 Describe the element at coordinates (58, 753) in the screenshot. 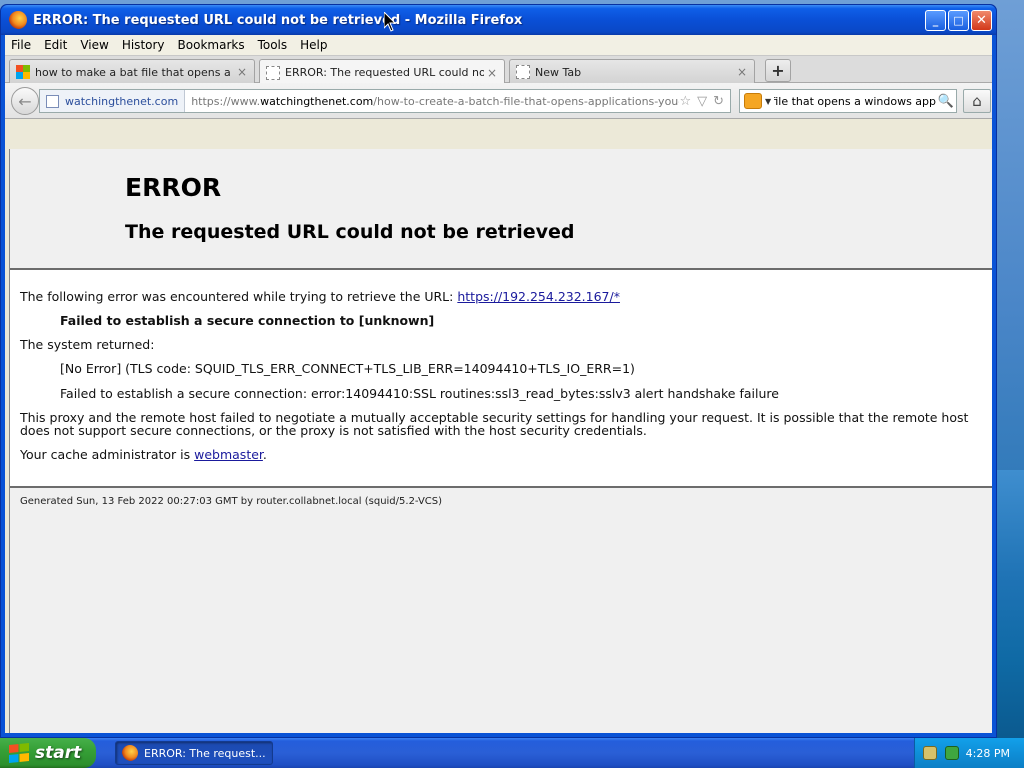

I see `start-label: start` at that location.